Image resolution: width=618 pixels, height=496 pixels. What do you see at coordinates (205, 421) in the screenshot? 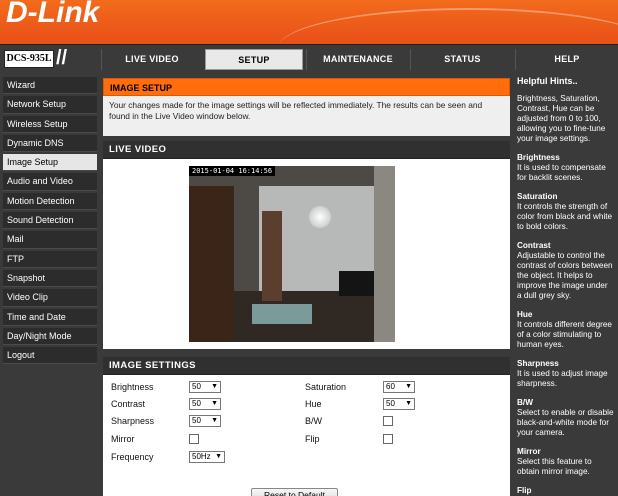
I see `sharpness-select: 50 ▼` at bounding box center [205, 421].